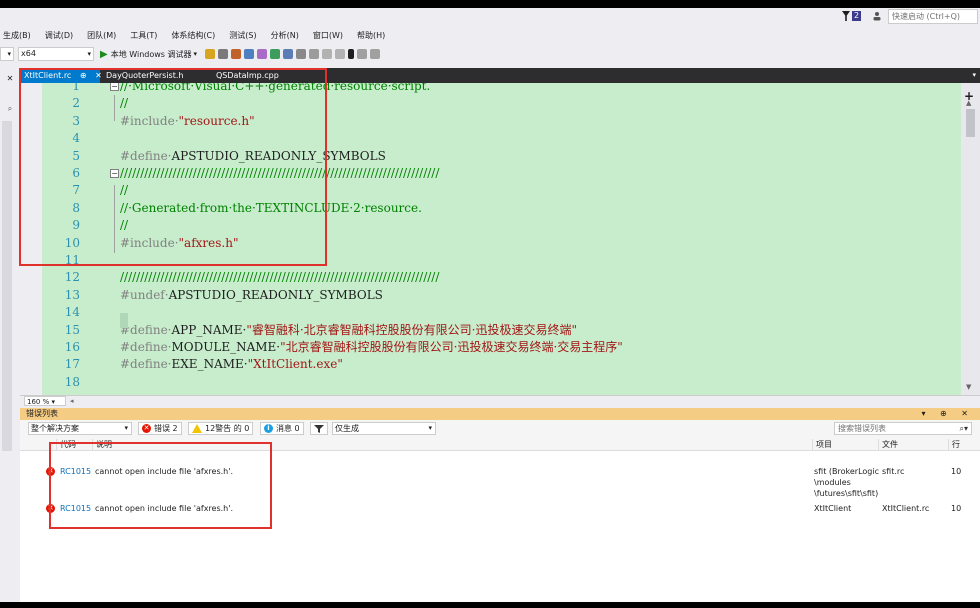 The image size is (980, 608). I want to click on editor-vertical-scrollbar, so click(970, 239).